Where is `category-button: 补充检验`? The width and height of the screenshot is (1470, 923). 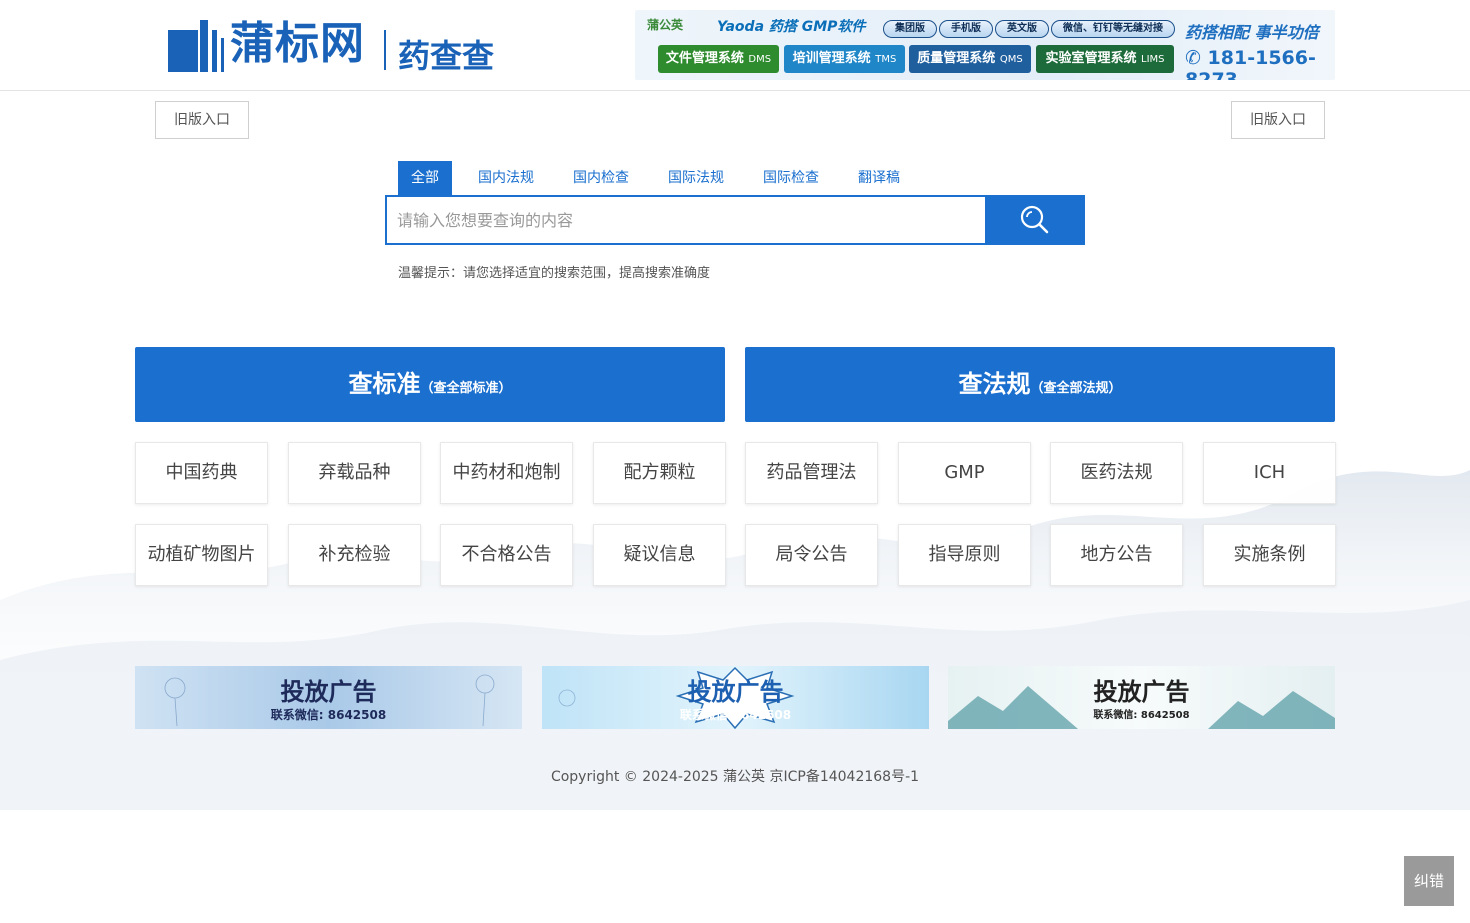
category-button: 补充检验 is located at coordinates (354, 555).